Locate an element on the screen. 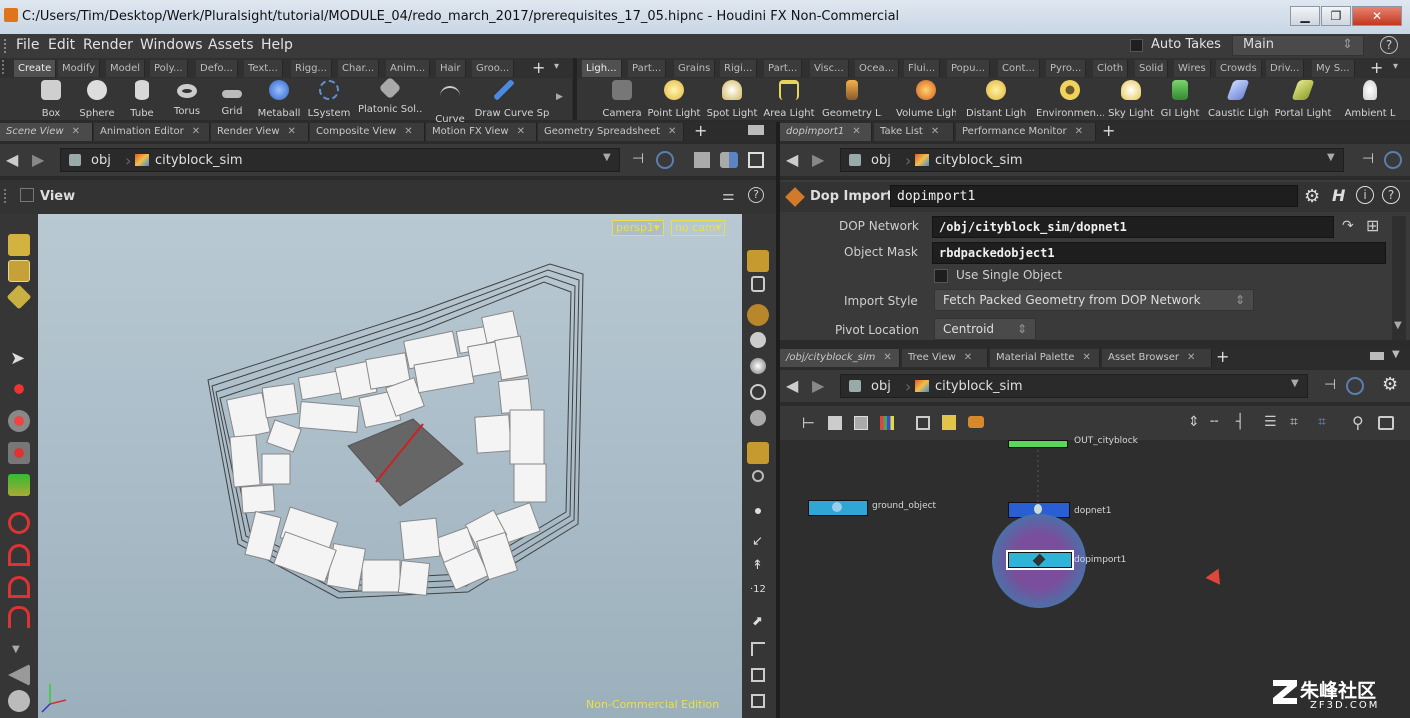  select-tool-icon is located at coordinates (19, 245).